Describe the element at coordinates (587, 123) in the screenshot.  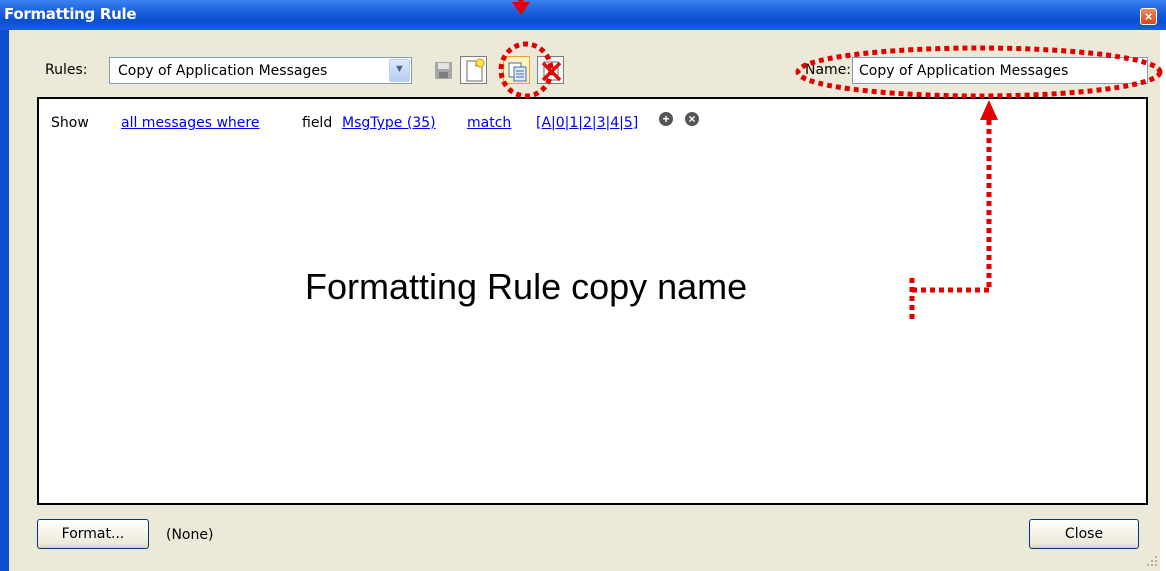
I see `rule-pattern-link: [A|0|1|2|3|4|5]` at that location.